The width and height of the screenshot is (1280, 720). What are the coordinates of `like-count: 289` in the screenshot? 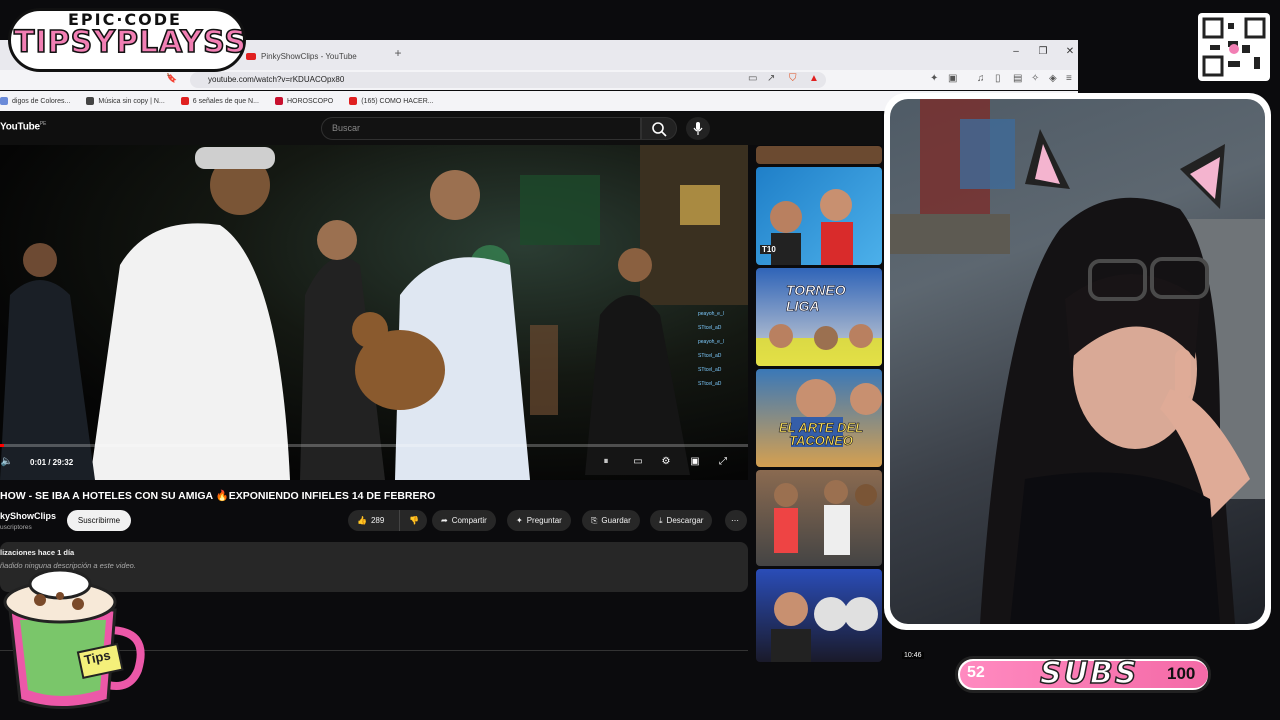 It's located at (377, 520).